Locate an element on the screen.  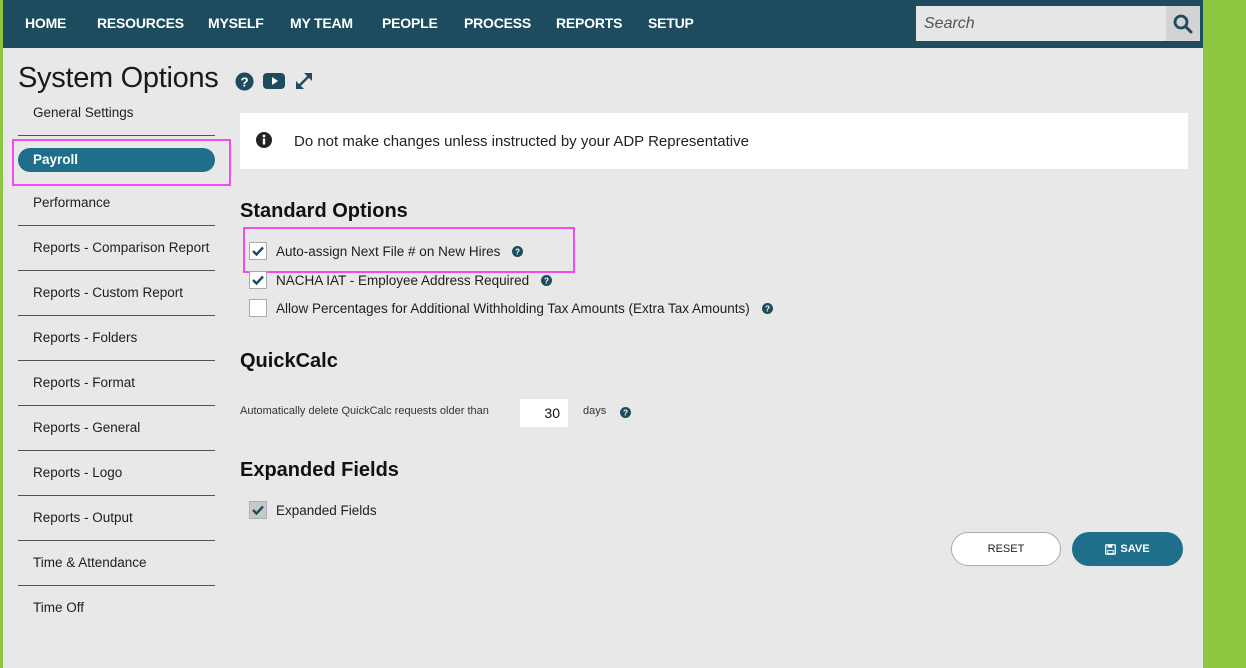
nav-reports: REPORTS is located at coordinates (589, 24).